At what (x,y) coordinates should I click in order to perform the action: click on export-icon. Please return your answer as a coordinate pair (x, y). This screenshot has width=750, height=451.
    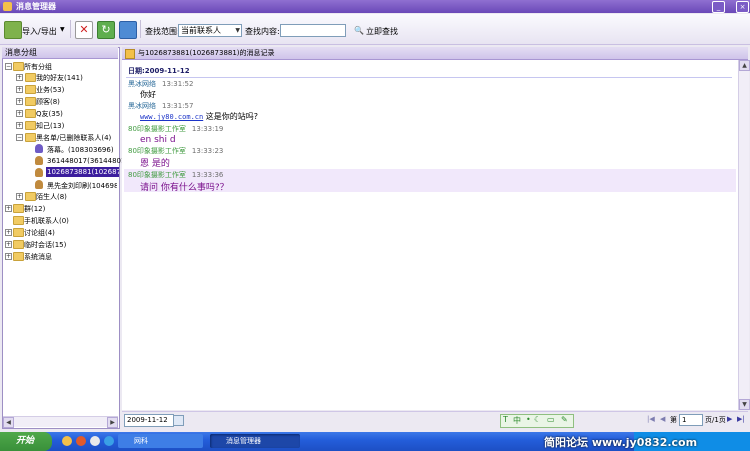
    Looking at the image, I should click on (128, 30).